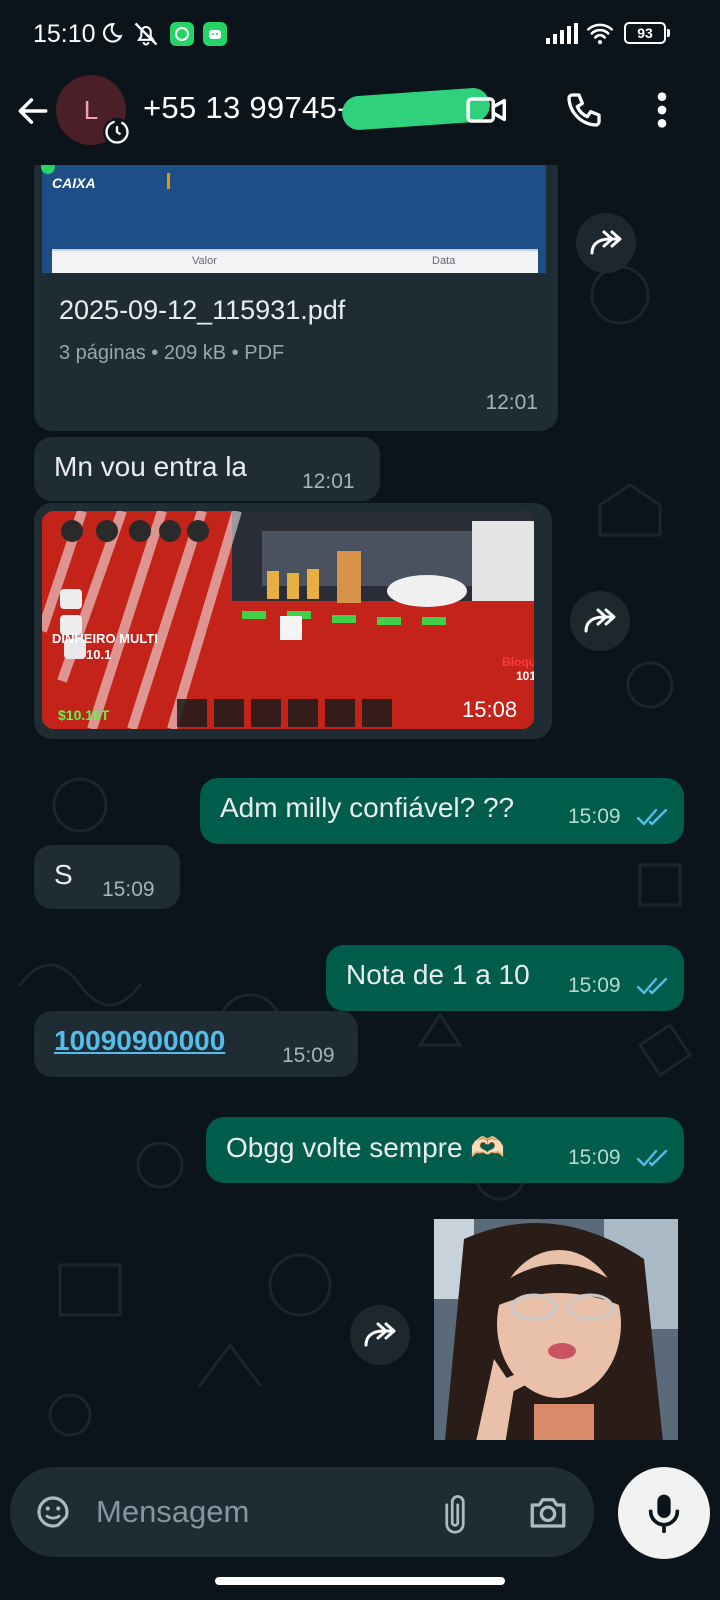 Image resolution: width=720 pixels, height=1600 pixels. I want to click on game-label: 10.1, so click(99, 654).